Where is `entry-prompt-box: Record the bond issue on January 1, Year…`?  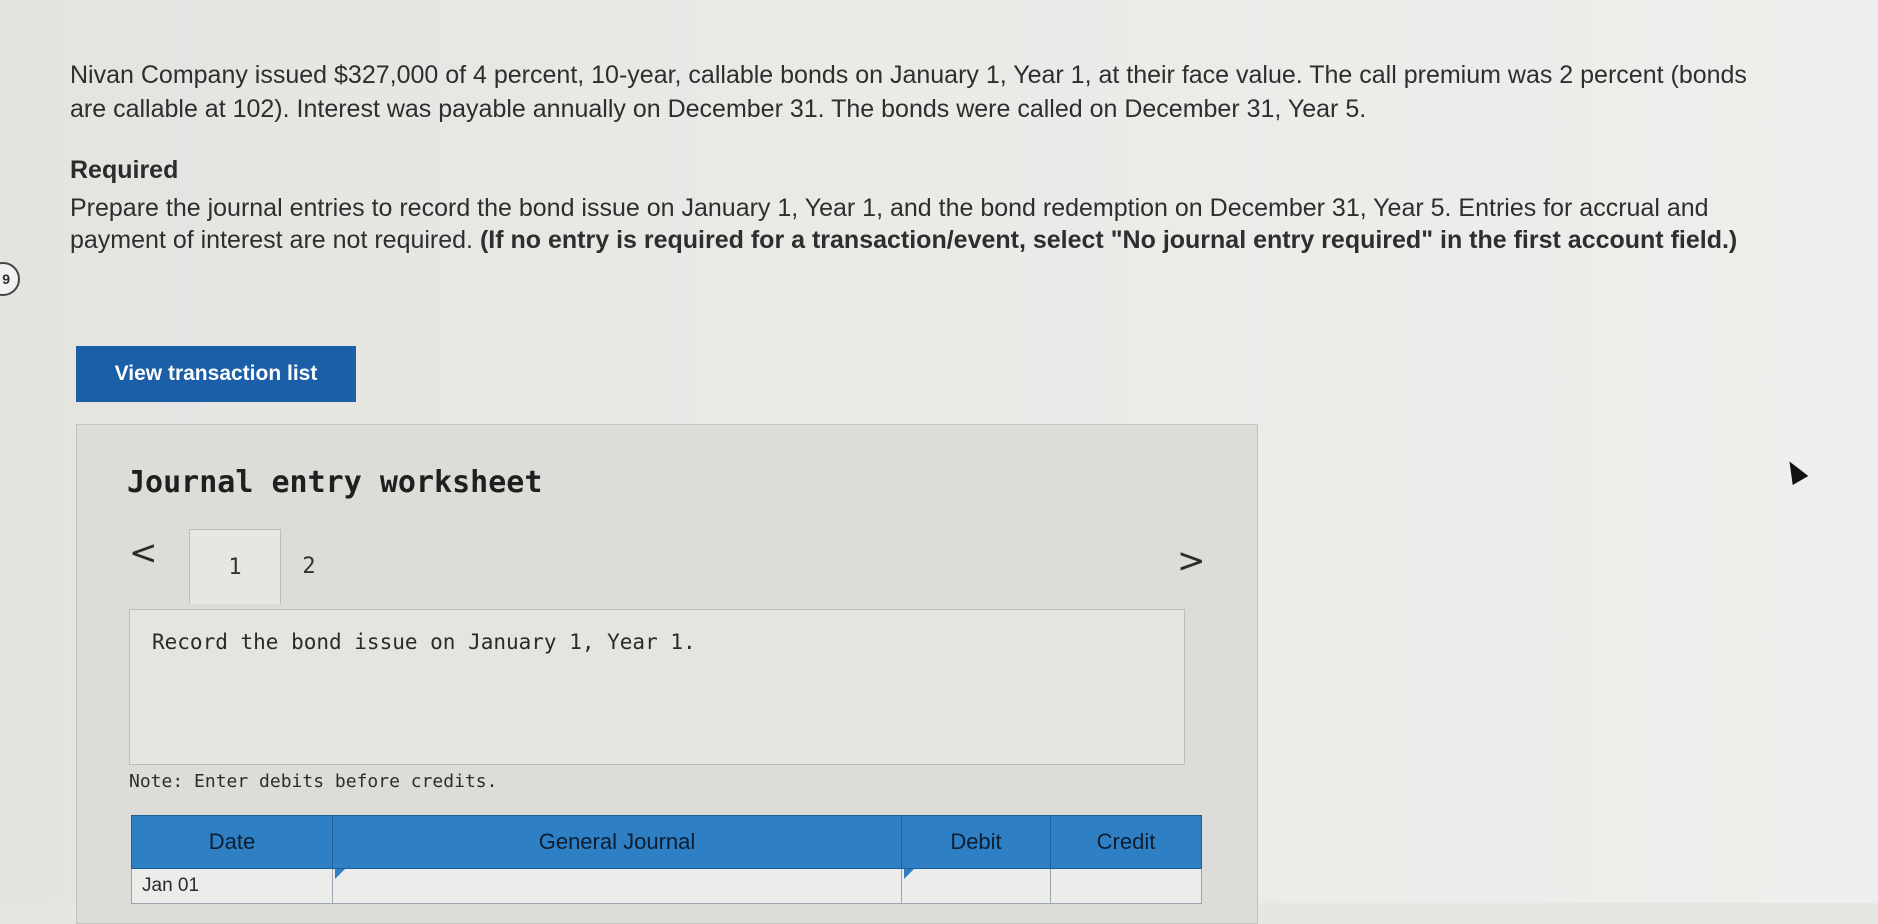 entry-prompt-box: Record the bond issue on January 1, Year… is located at coordinates (657, 687).